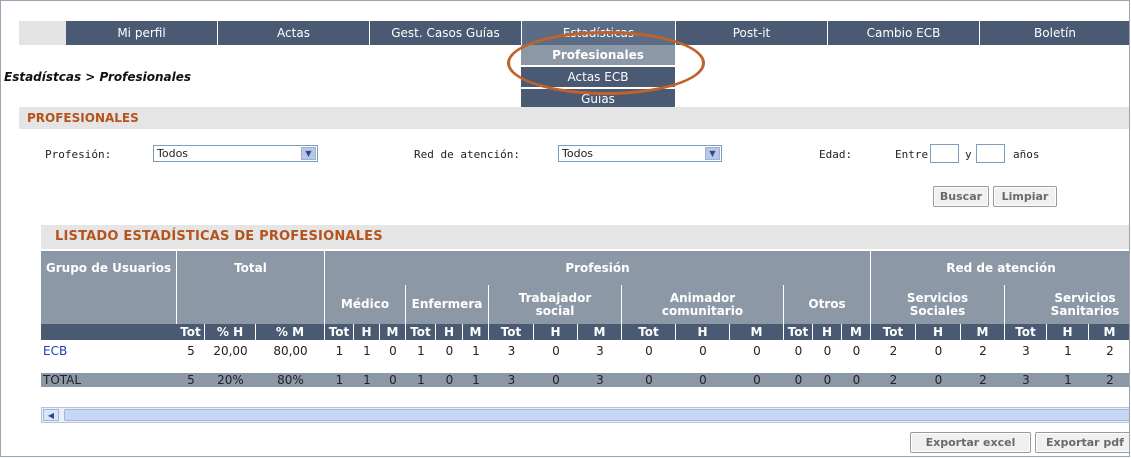 Image resolution: width=1131 pixels, height=458 pixels. Describe the element at coordinates (446, 33) in the screenshot. I see `nav-gest-casos-guias: Gest. Casos Guías` at that location.